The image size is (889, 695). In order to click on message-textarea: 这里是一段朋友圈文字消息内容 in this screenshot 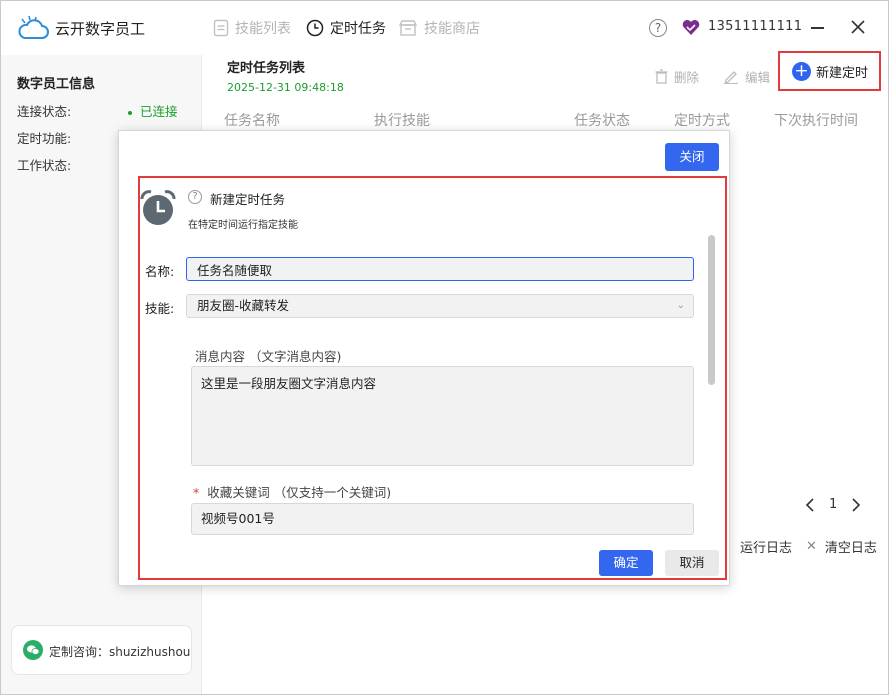, I will do `click(442, 416)`.